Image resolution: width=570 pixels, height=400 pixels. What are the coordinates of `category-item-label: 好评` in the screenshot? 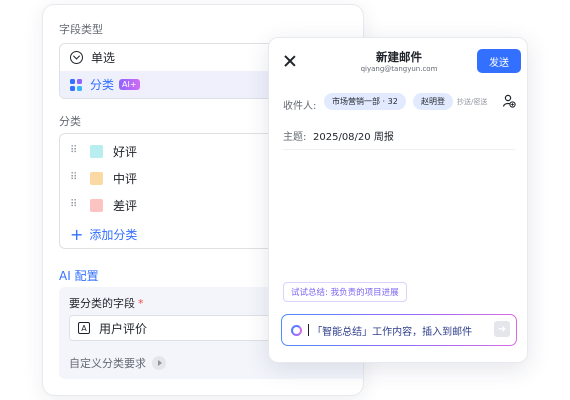 It's located at (125, 151).